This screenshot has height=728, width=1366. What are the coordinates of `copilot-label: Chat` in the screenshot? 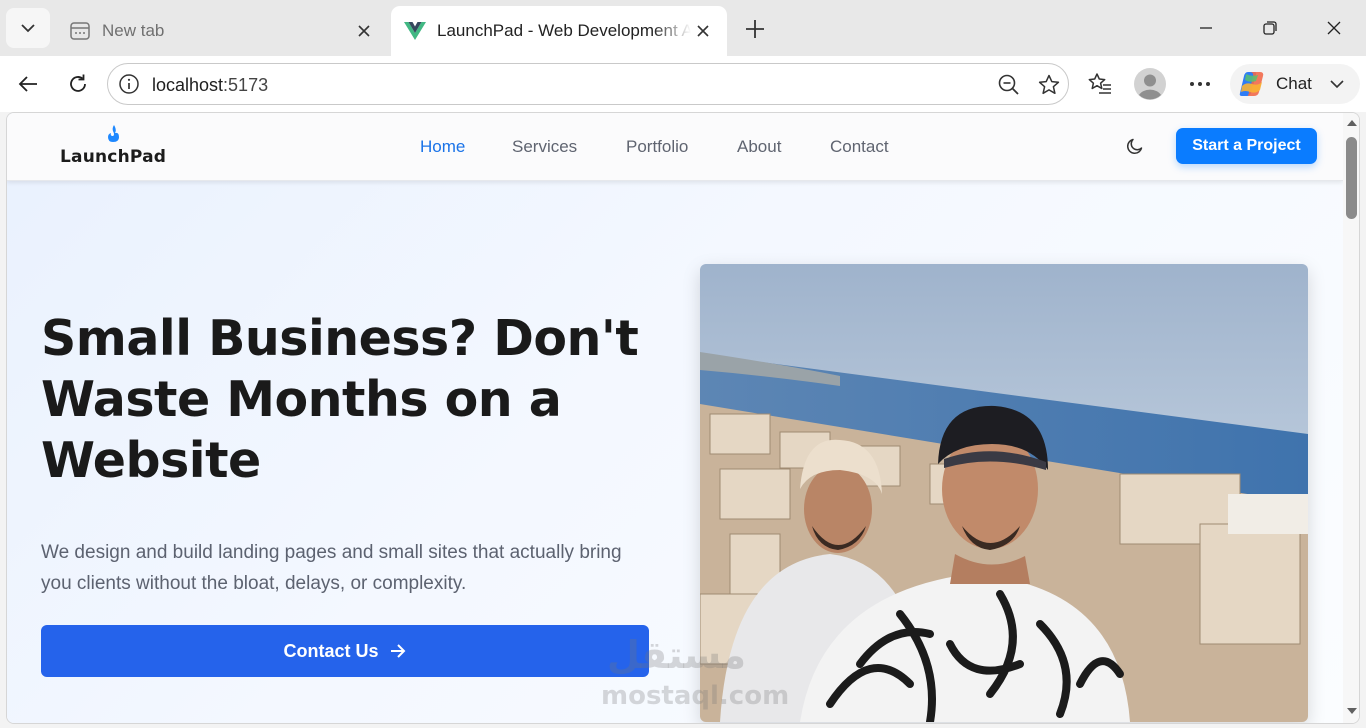 It's located at (1294, 83).